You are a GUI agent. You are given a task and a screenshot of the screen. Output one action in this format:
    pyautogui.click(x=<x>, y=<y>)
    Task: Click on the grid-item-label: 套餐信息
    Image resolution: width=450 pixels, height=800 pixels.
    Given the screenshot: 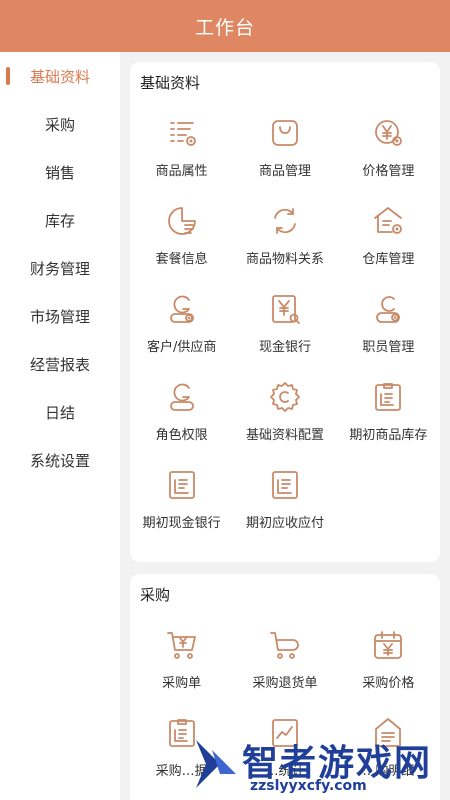 What is the action you would take?
    pyautogui.click(x=181, y=259)
    